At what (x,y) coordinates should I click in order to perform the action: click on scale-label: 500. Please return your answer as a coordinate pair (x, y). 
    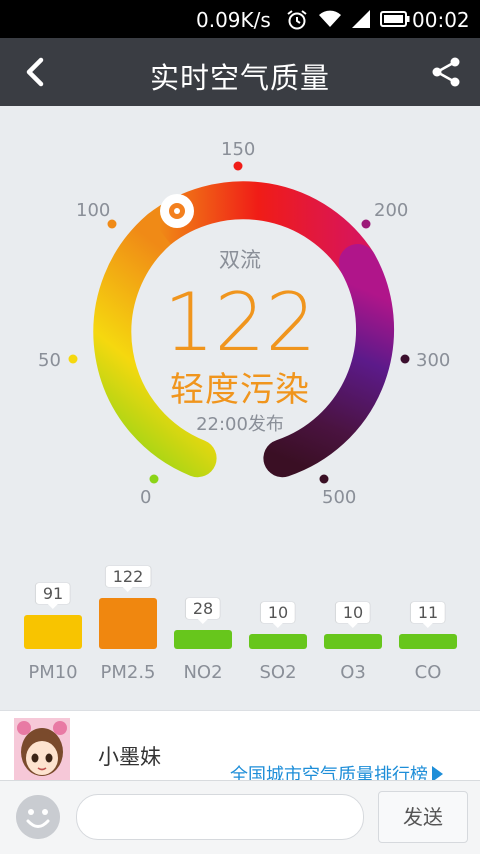
    Looking at the image, I should click on (339, 497).